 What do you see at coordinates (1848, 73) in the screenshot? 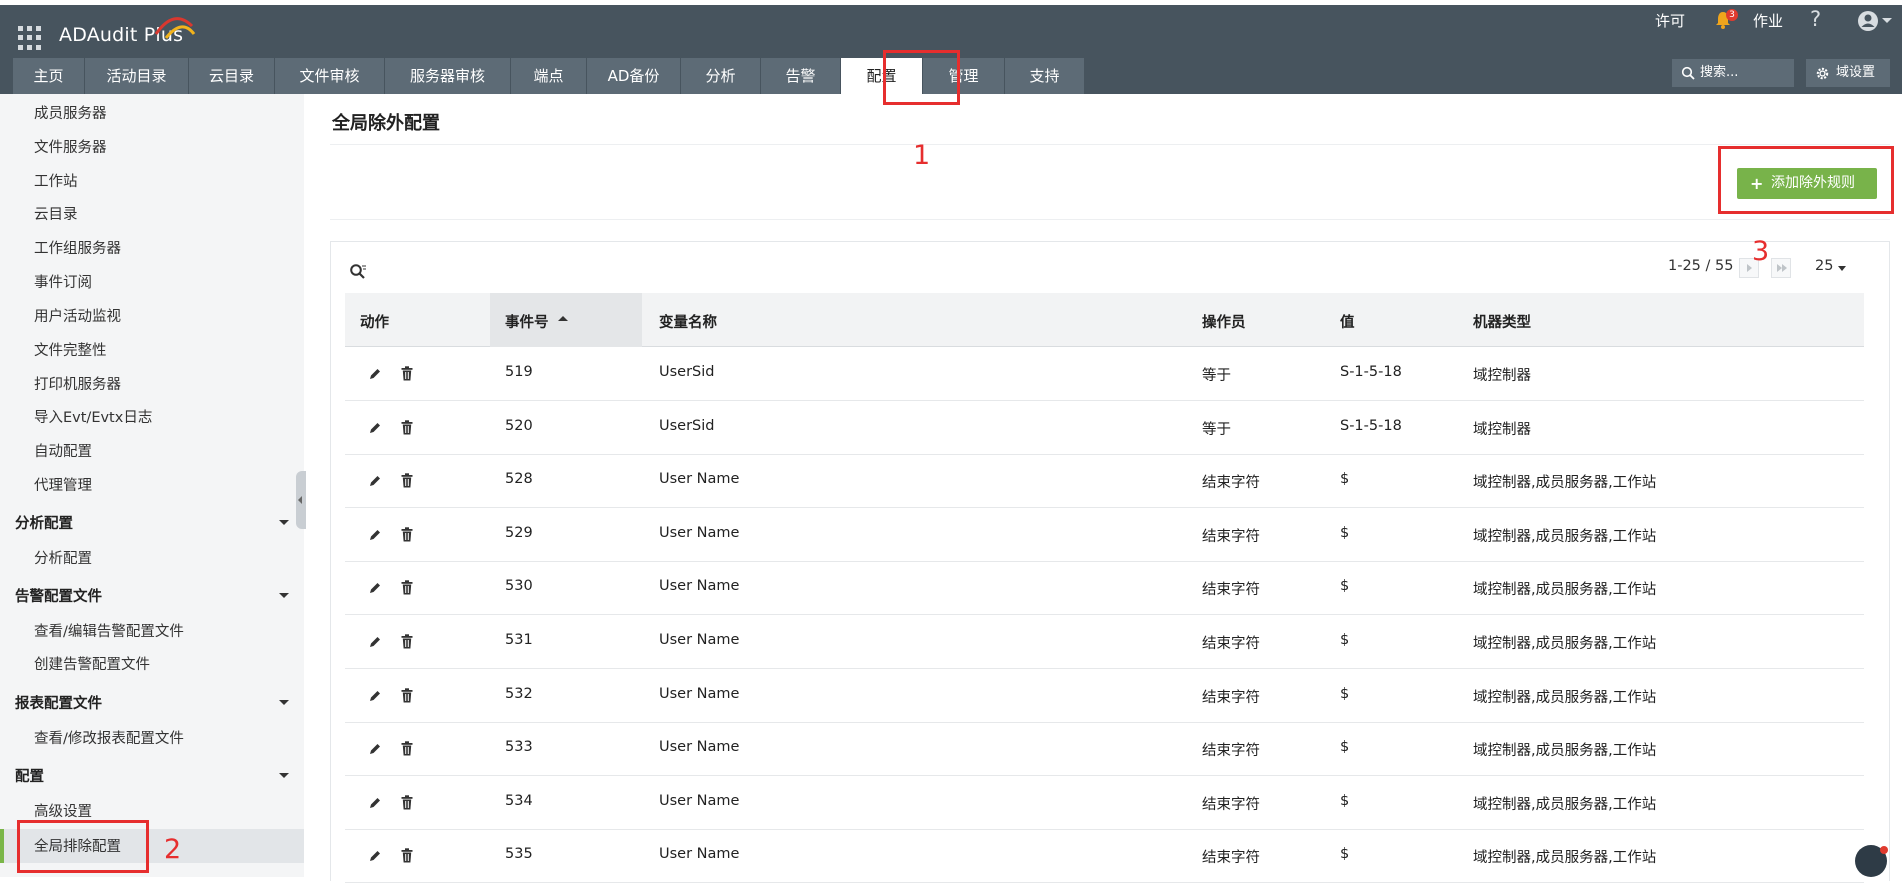
I see `domain-settings-button: 域设置` at bounding box center [1848, 73].